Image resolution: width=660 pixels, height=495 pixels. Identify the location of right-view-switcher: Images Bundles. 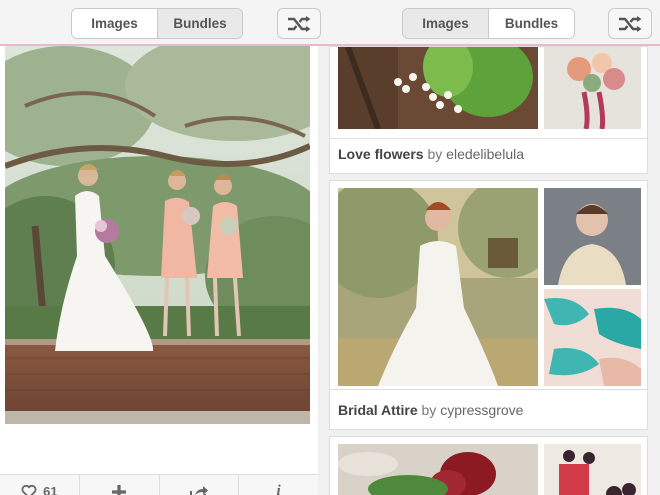
(488, 23).